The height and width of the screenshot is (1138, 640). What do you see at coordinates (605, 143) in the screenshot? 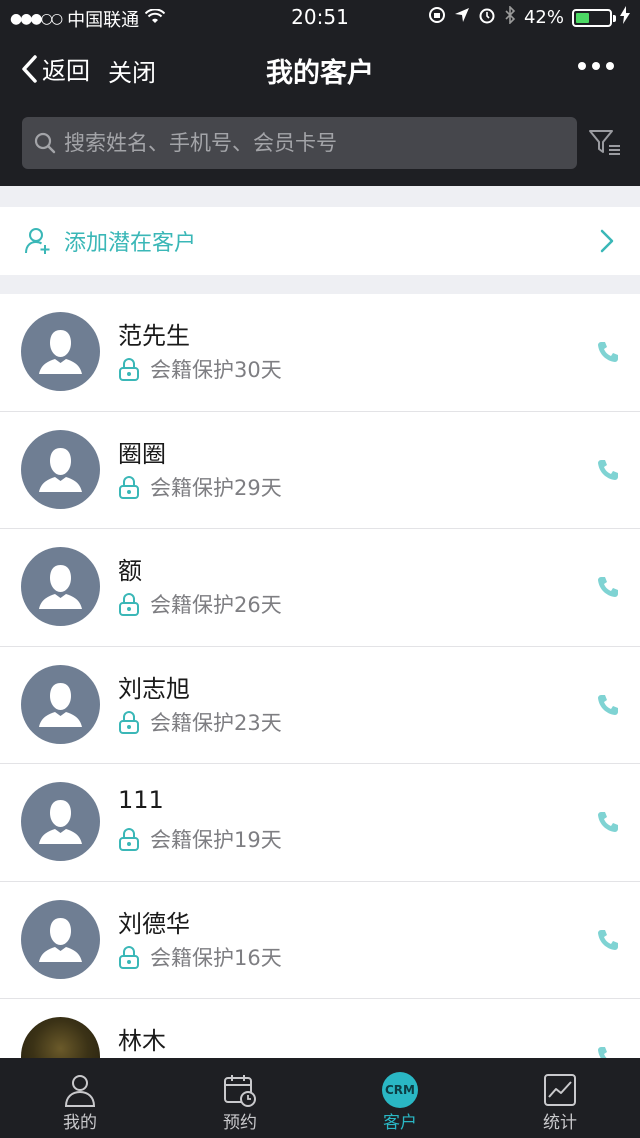
I see `filter-icon` at bounding box center [605, 143].